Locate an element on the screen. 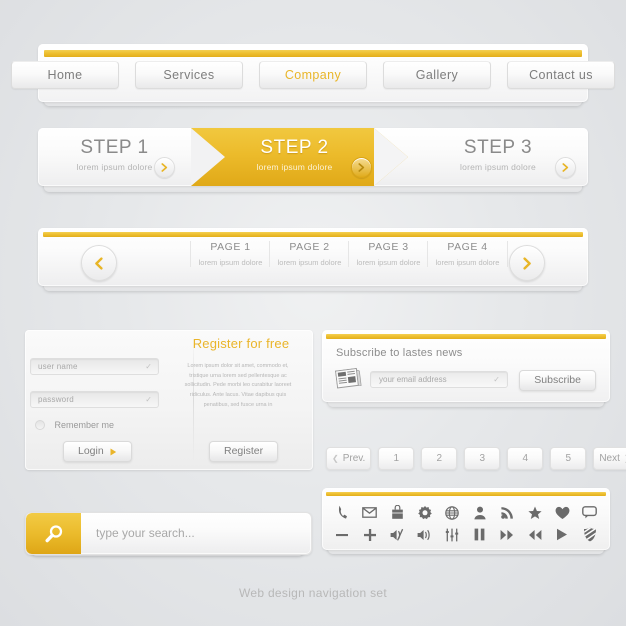  subscribe-button-label: Subscribe is located at coordinates (557, 380).